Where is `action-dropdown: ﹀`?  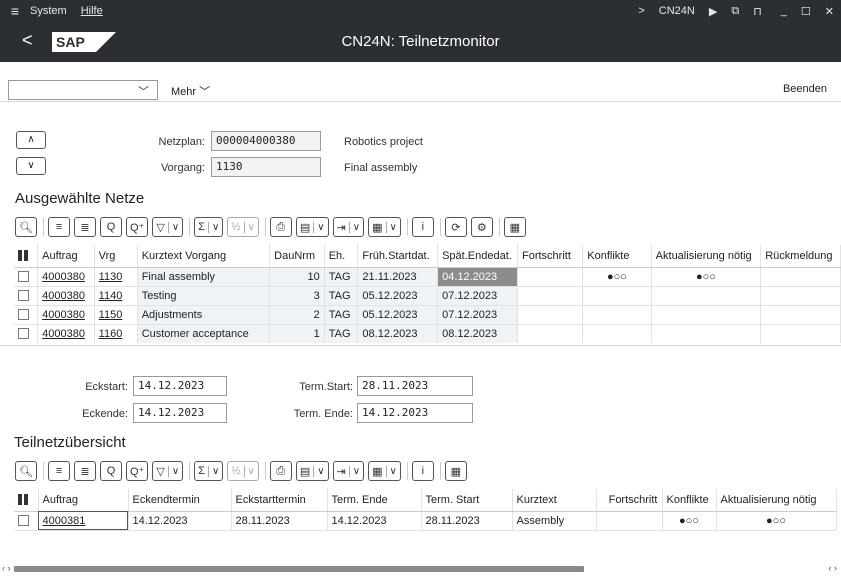 action-dropdown: ﹀ is located at coordinates (83, 90).